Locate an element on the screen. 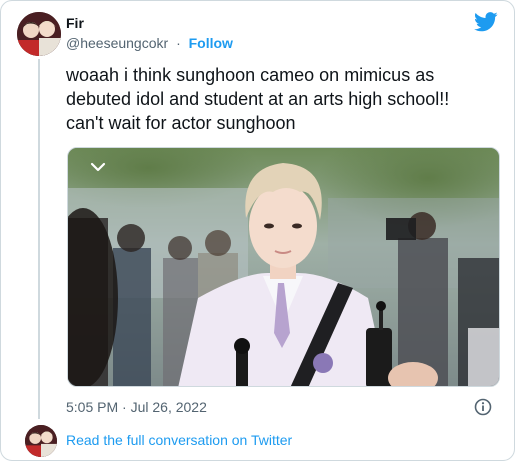 The image size is (517, 463). author-handle-row: @heeseungcokr · Follow is located at coordinates (149, 43).